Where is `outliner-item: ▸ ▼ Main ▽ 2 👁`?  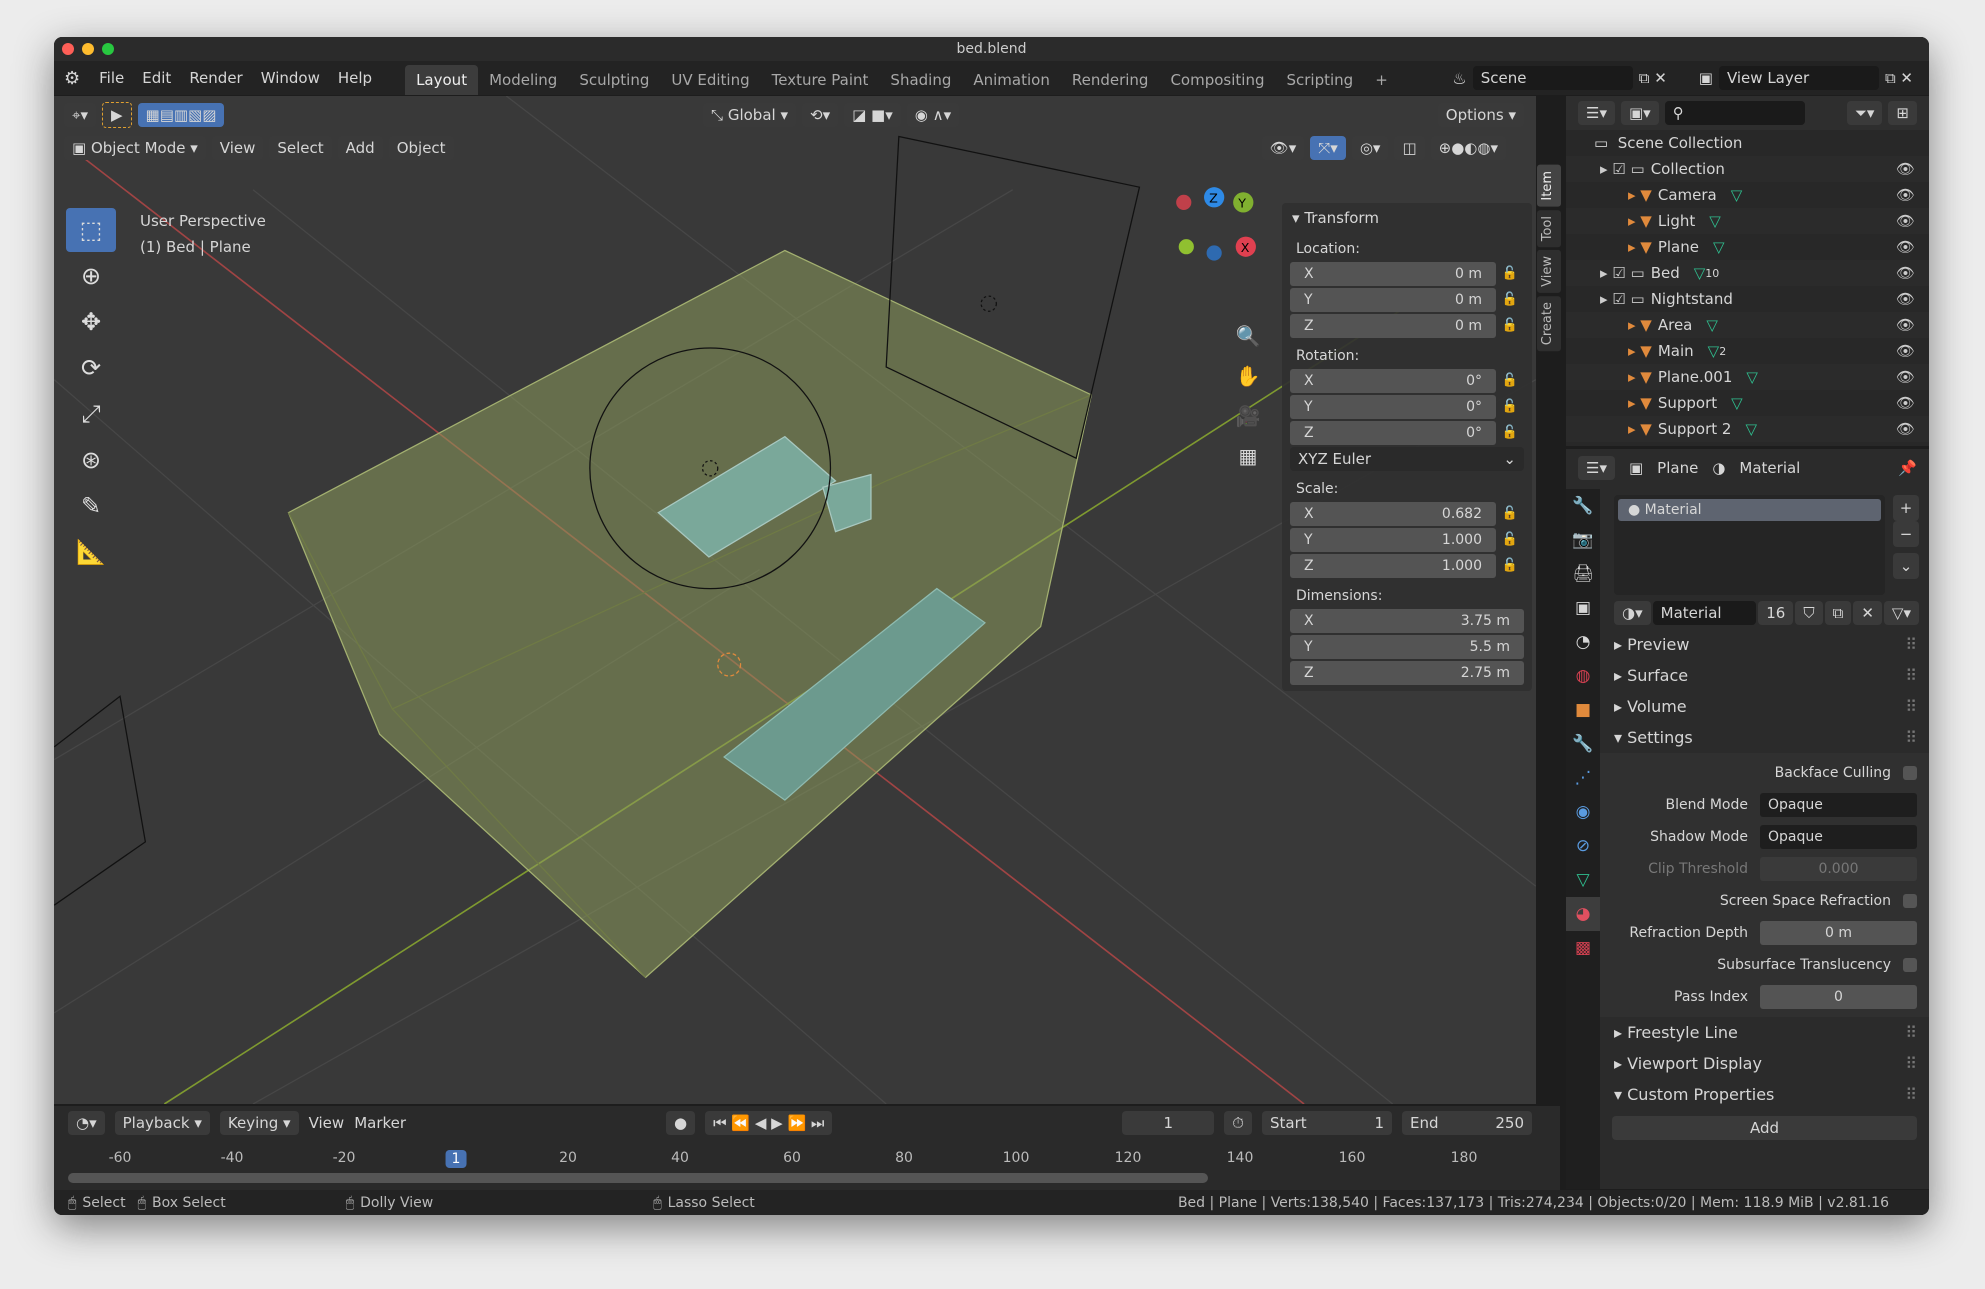
outliner-item: ▸ ▼ Main ▽ 2 👁 is located at coordinates (1747, 351).